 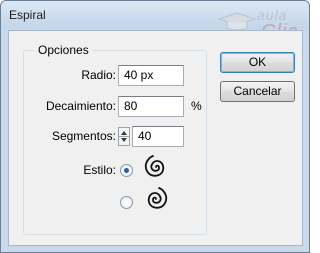 I want to click on style-radio-clockwise, so click(x=126, y=170).